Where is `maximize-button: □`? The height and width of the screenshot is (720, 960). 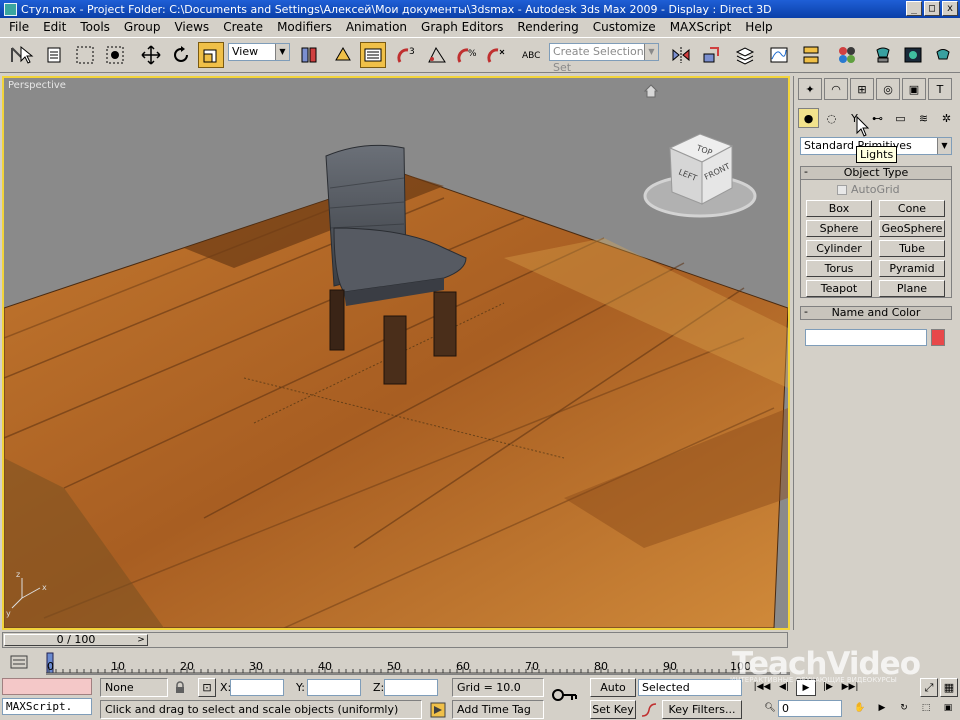 maximize-button: □ is located at coordinates (932, 8).